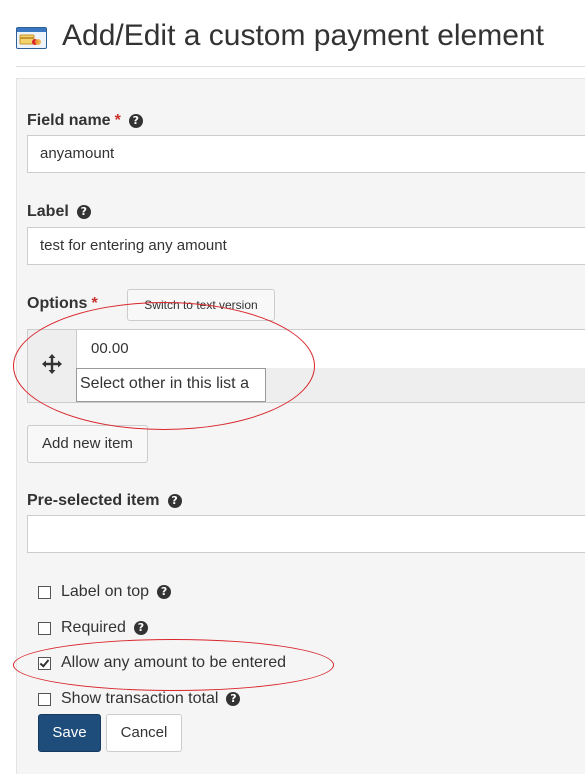 The image size is (585, 774). I want to click on payment-form-icon, so click(31, 38).